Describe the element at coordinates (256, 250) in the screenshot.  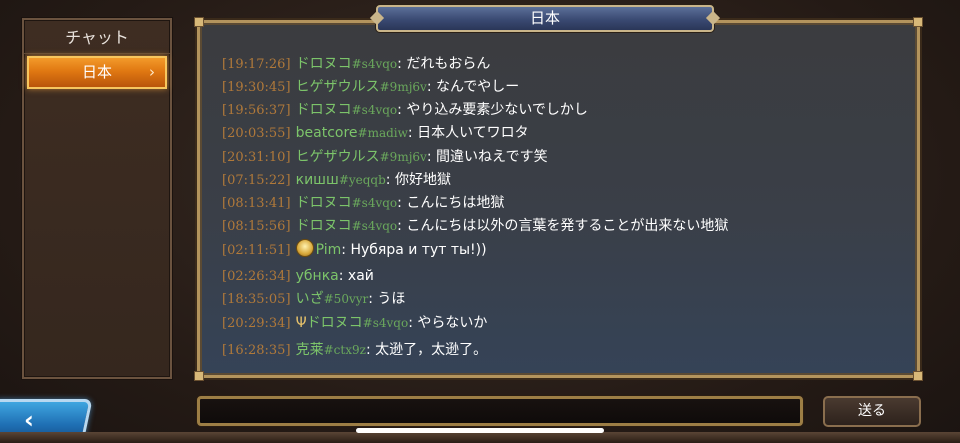
I see `message-timestamp: [02:11:51]` at that location.